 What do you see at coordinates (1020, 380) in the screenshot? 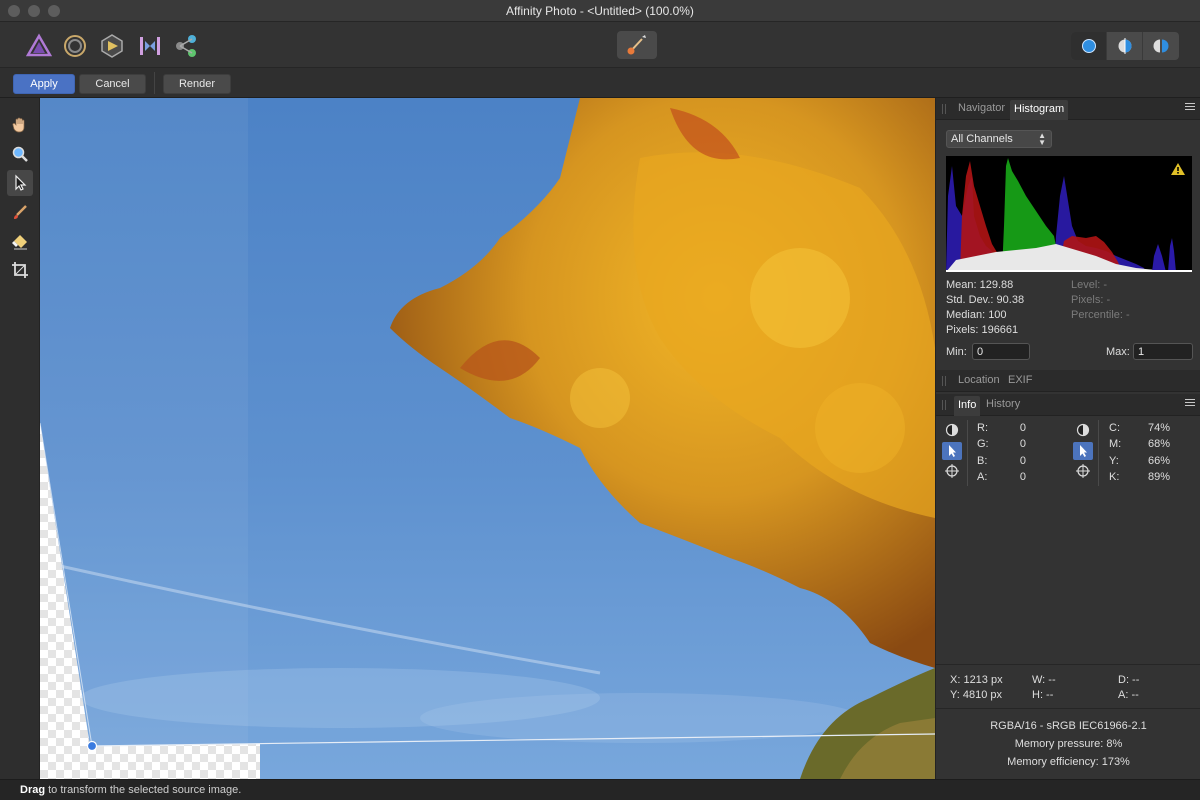
I see `tab-exif: EXIF` at bounding box center [1020, 380].